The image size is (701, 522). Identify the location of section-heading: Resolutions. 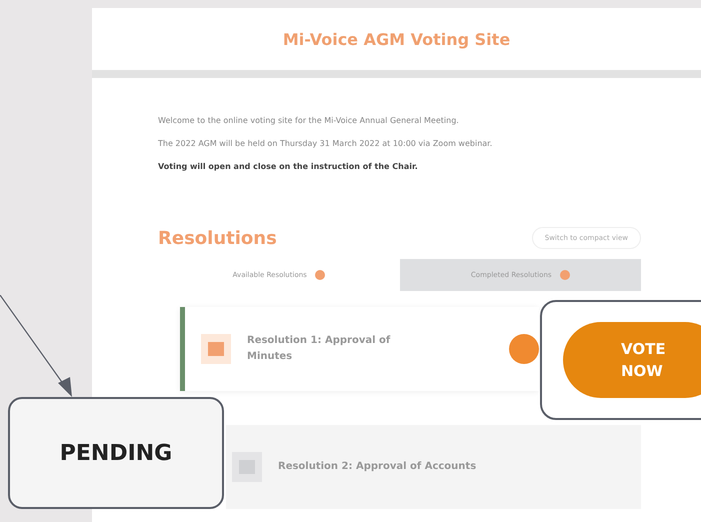
(217, 238).